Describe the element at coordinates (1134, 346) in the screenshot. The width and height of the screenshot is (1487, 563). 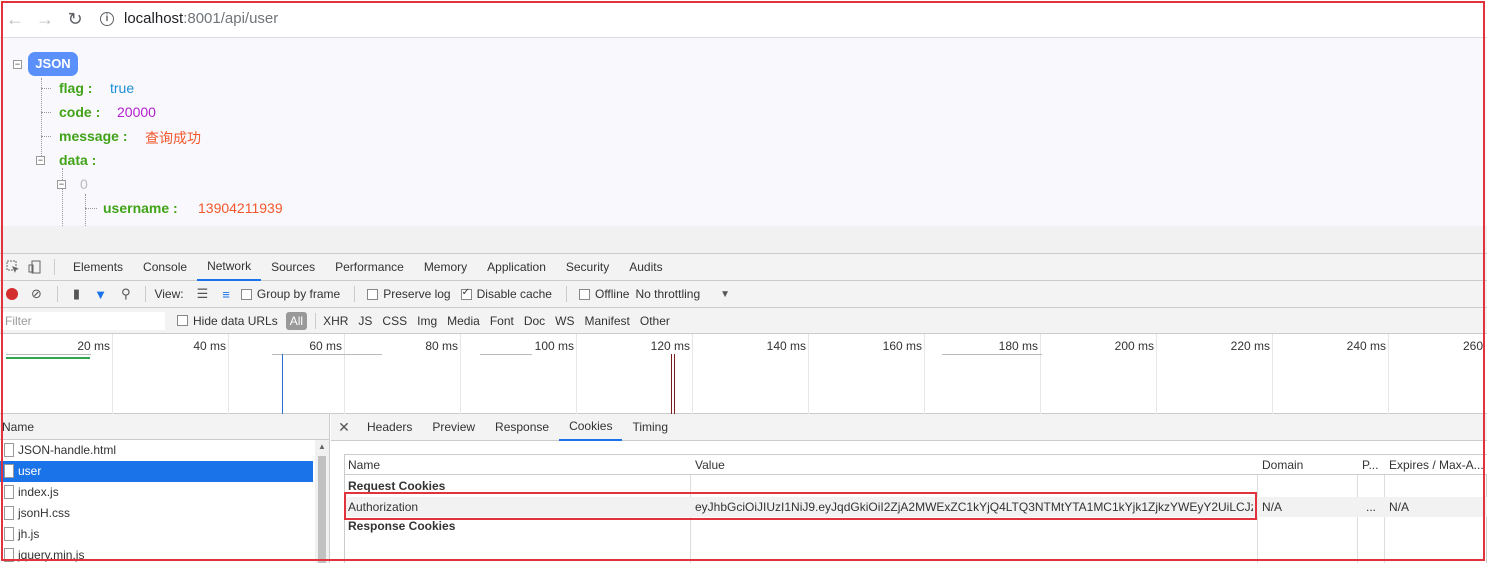
I see `timeline-label: 200 ms` at that location.